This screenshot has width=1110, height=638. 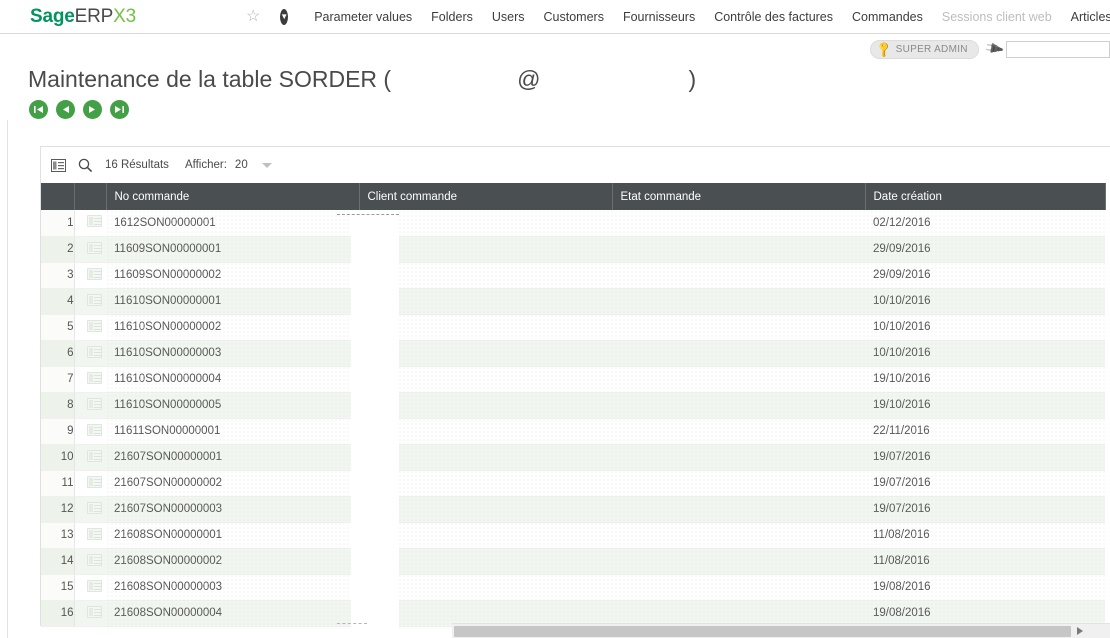 What do you see at coordinates (58, 561) in the screenshot?
I see `row-index: 14` at bounding box center [58, 561].